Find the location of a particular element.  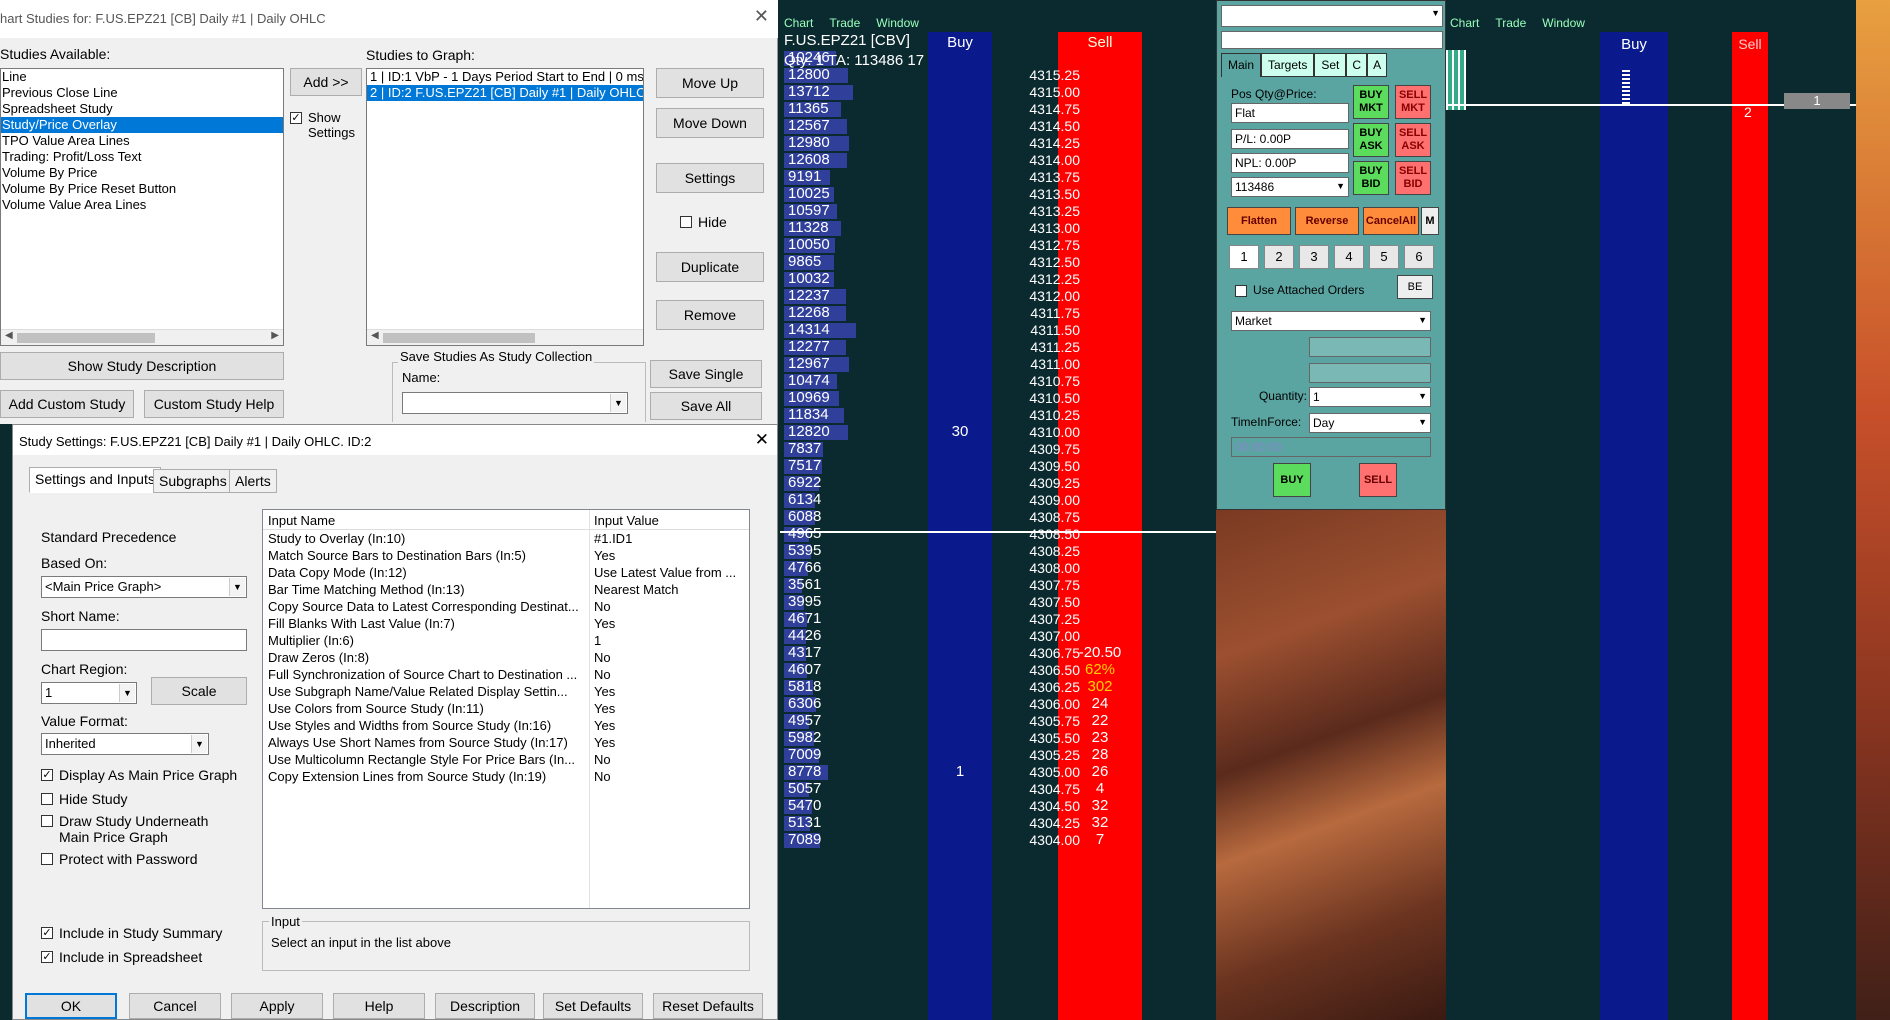

input-value: #1.ID1 is located at coordinates (669, 538).